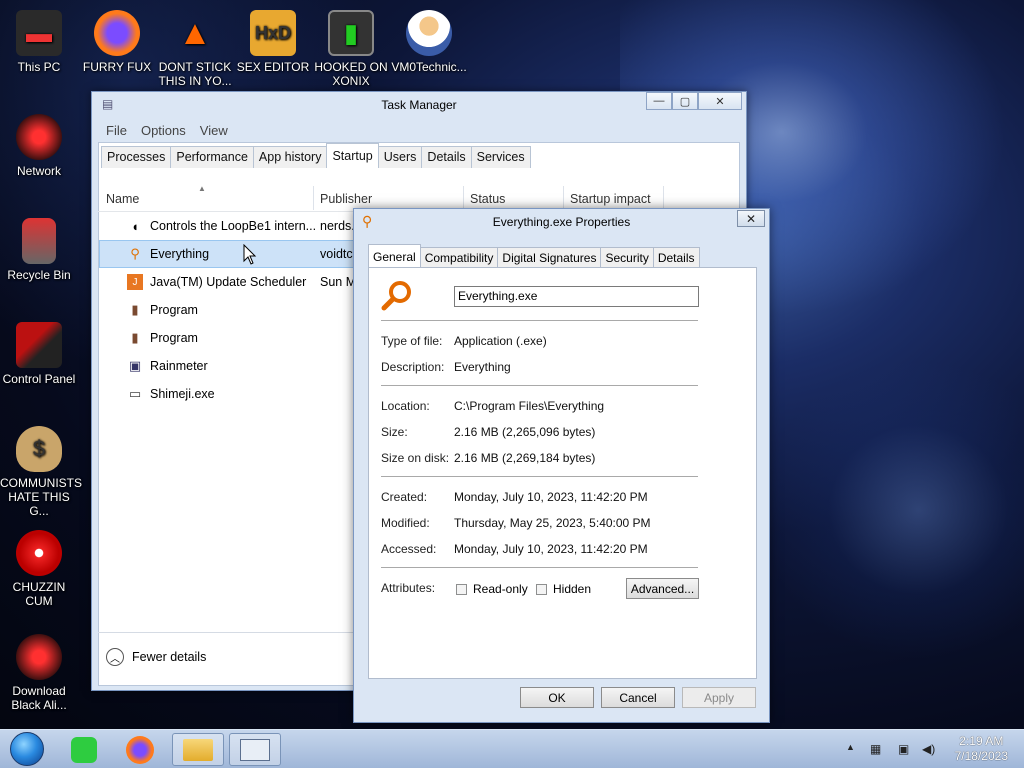 The height and width of the screenshot is (768, 1024). Describe the element at coordinates (39, 594) in the screenshot. I see `desktop-icon-label: CHUZZIN CUM` at that location.